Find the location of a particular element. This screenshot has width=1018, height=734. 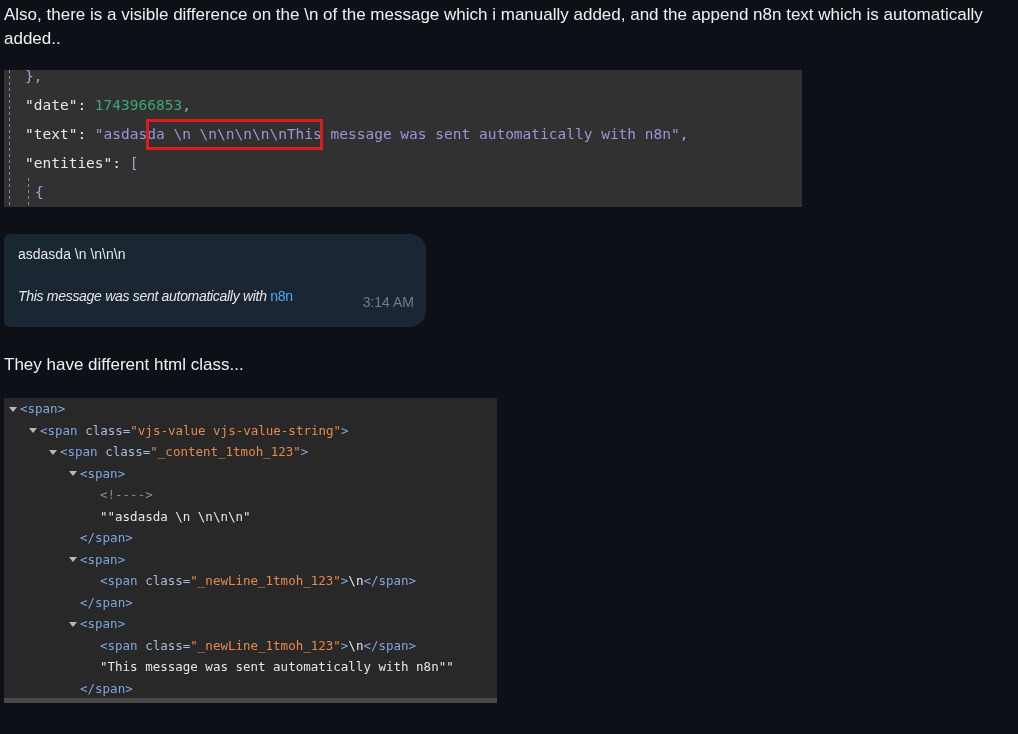

code-line: <span class="_content_1tmoh_123"> is located at coordinates (184, 452).